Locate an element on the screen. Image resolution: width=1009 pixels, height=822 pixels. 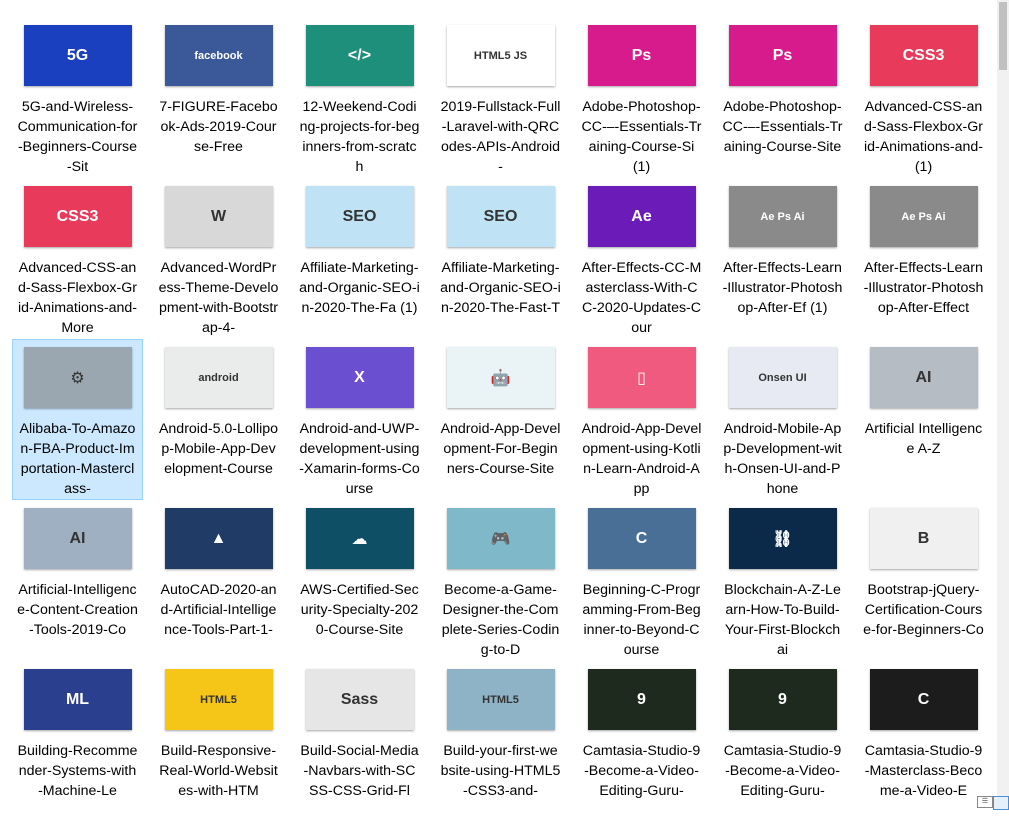
laptop-gears-thumbnail-icon: ⚙ is located at coordinates (77, 377).